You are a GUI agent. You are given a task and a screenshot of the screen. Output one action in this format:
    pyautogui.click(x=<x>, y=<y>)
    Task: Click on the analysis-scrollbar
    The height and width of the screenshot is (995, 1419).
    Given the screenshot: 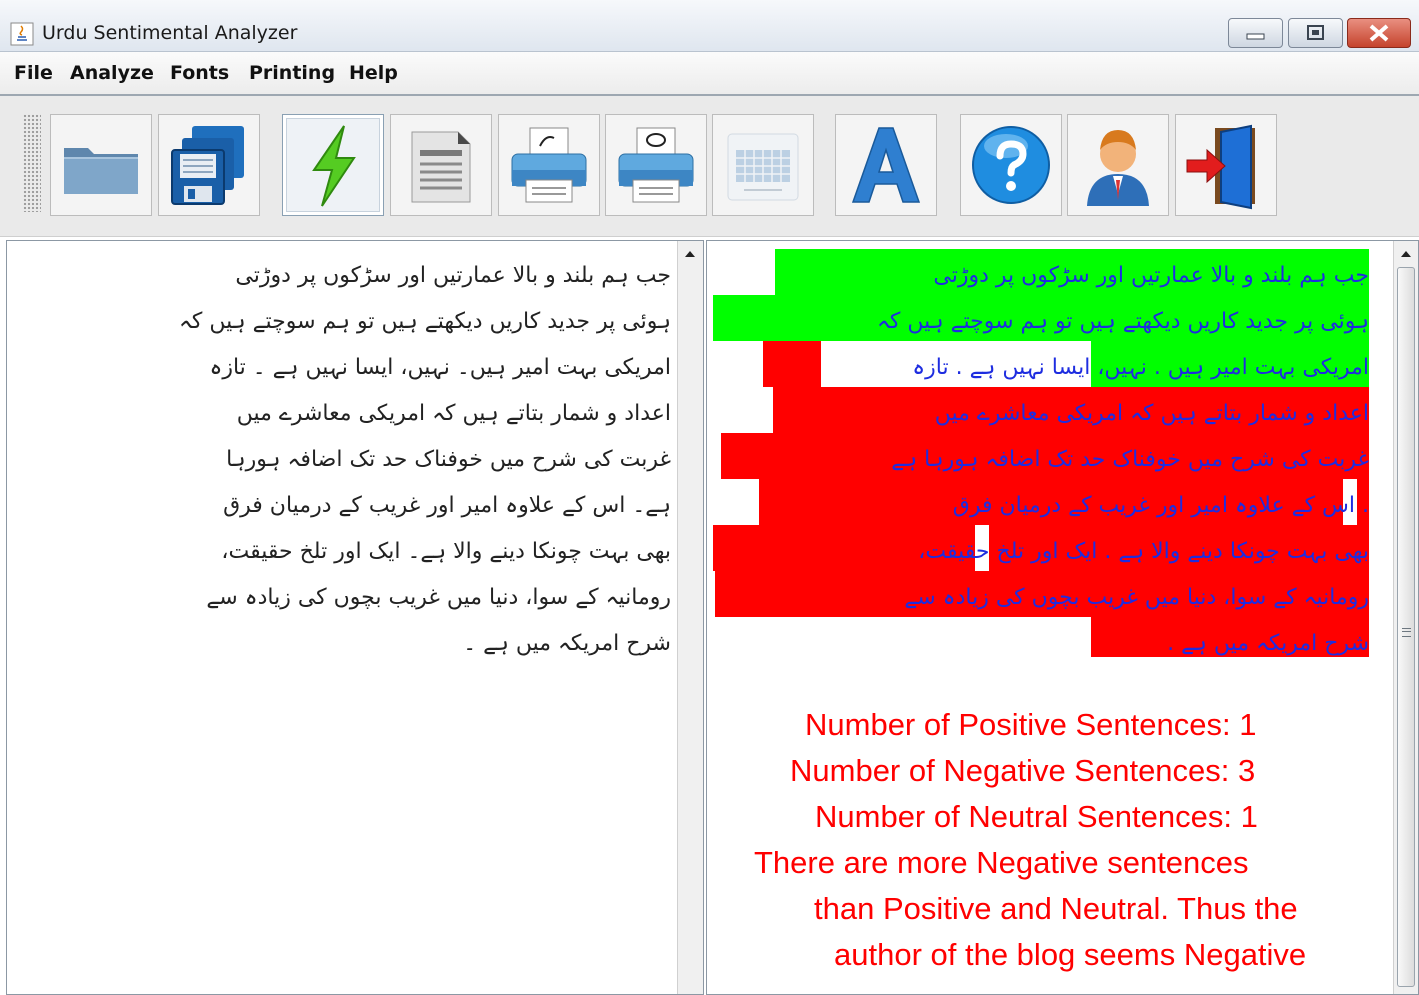 What is the action you would take?
    pyautogui.click(x=1405, y=617)
    